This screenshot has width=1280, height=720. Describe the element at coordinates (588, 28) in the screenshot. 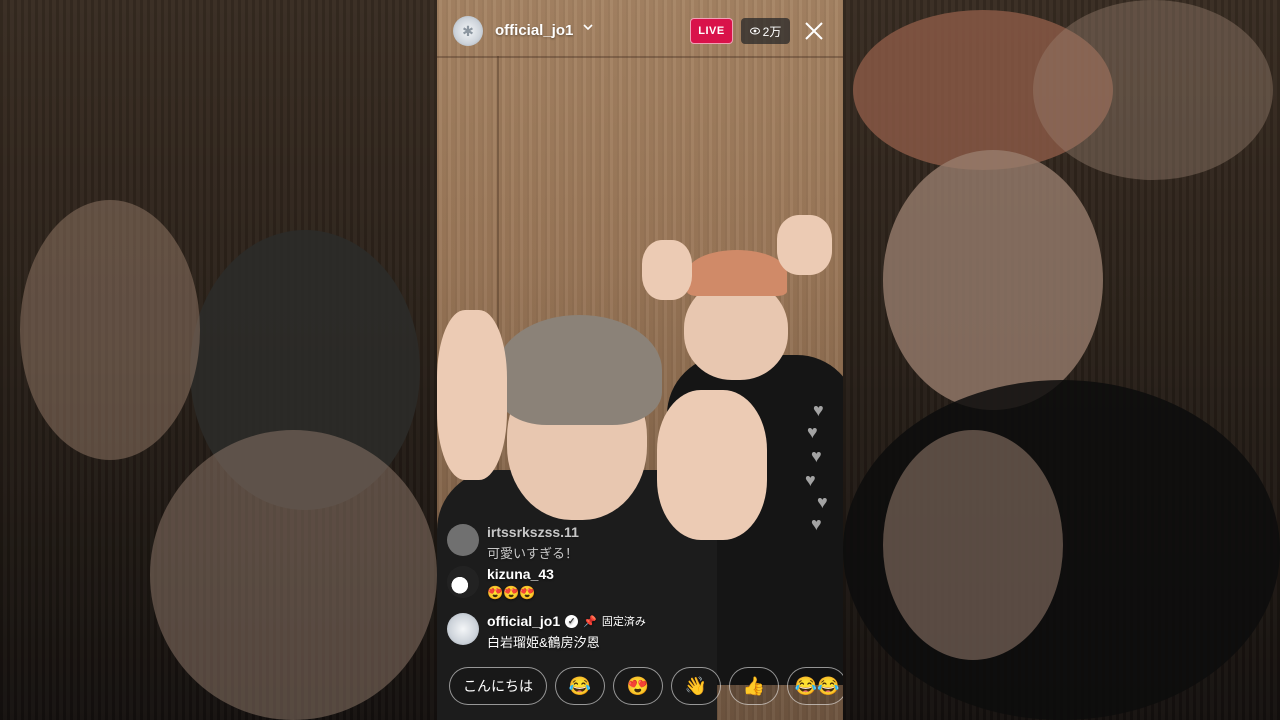

I see `chevron-down-icon` at that location.